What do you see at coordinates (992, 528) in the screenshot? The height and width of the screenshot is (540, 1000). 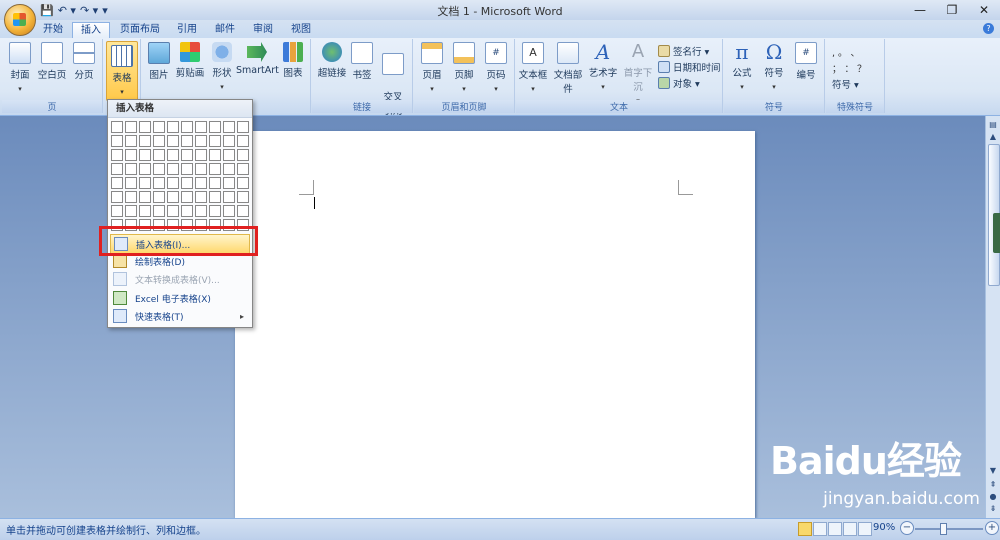 I see `zoom-in-icon: +` at bounding box center [992, 528].